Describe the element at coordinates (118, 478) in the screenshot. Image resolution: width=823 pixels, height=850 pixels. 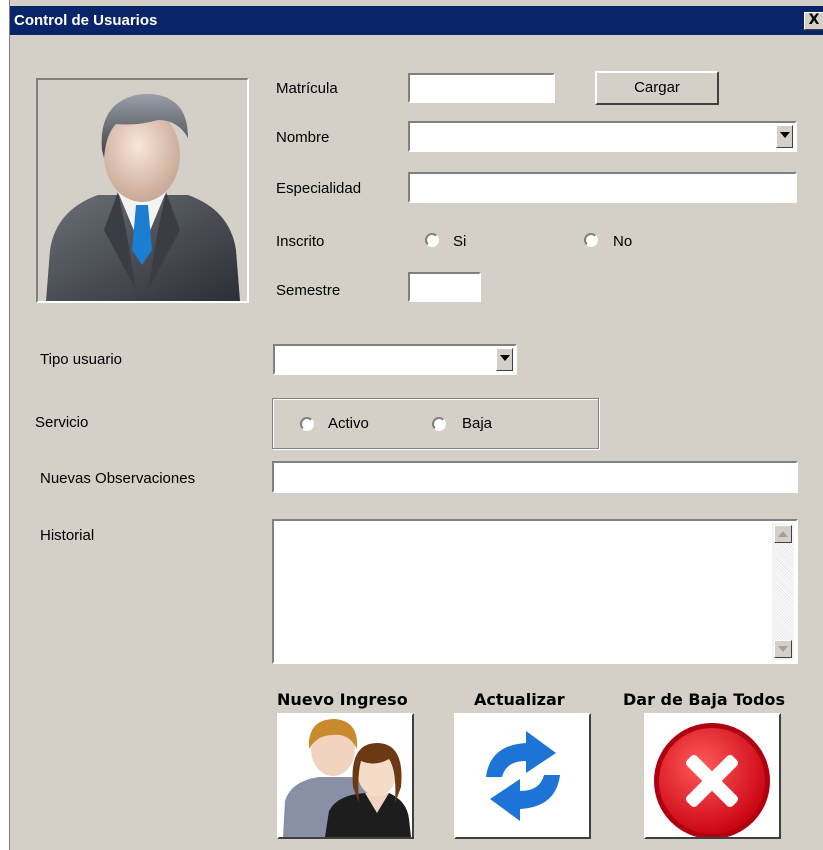
I see `observaciones-label: Nuevas Observaciones` at that location.